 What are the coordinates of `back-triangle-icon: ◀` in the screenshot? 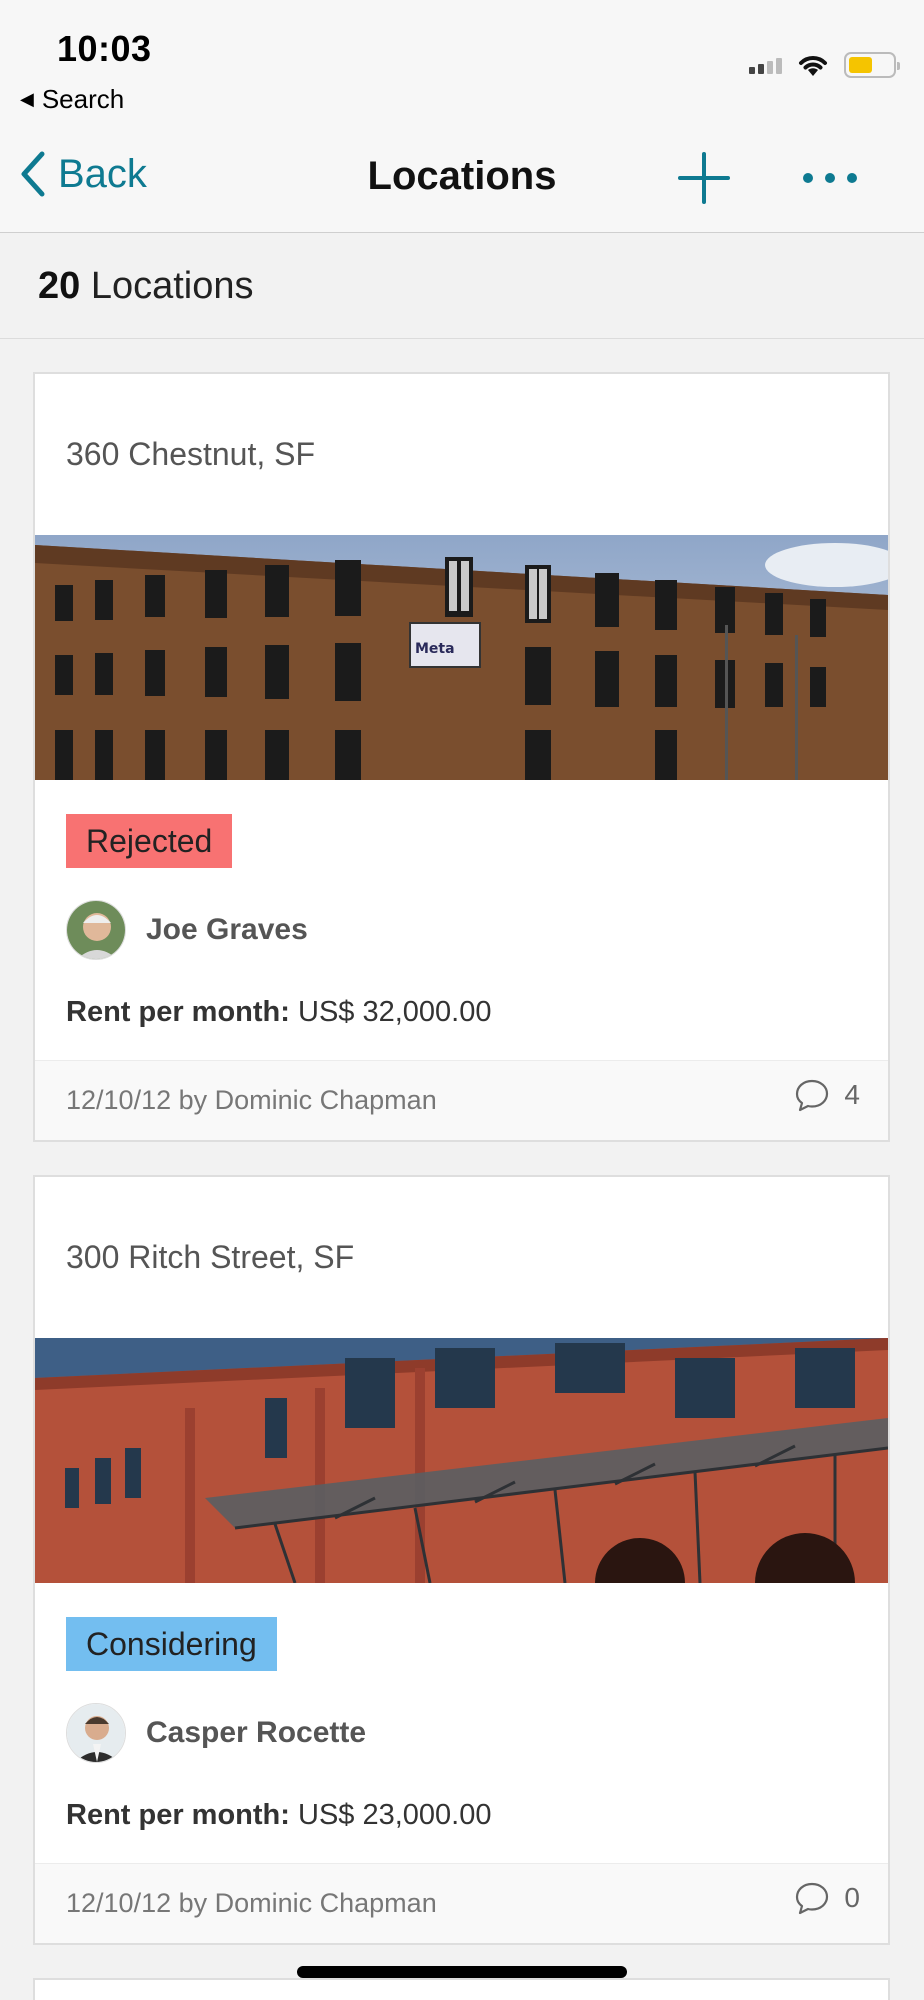 It's located at (27, 99).